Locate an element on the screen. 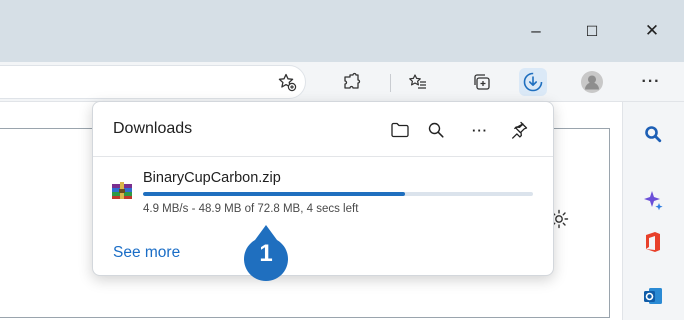  sidebar-outlook-button is located at coordinates (653, 296).